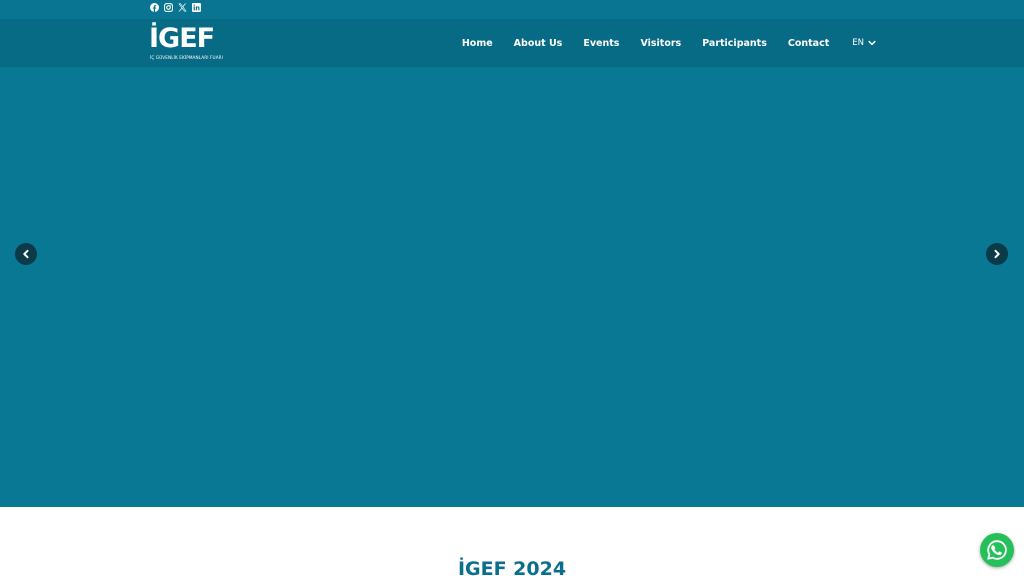 Image resolution: width=1024 pixels, height=576 pixels. What do you see at coordinates (512, 567) in the screenshot?
I see `section-title: İGEF 2024` at bounding box center [512, 567].